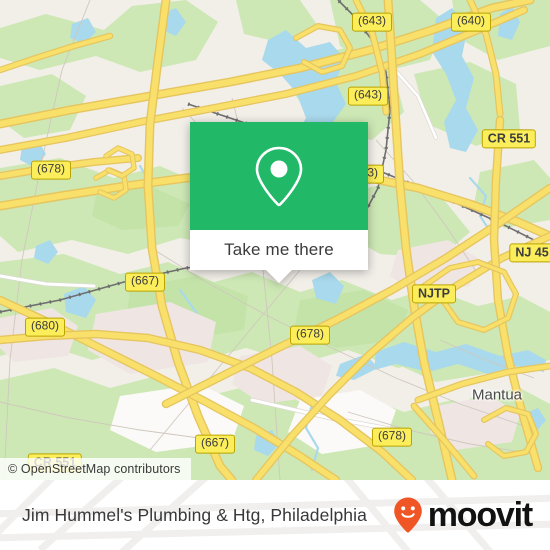 The height and width of the screenshot is (550, 550). Describe the element at coordinates (279, 276) in the screenshot. I see `card-pointer-tail` at that location.